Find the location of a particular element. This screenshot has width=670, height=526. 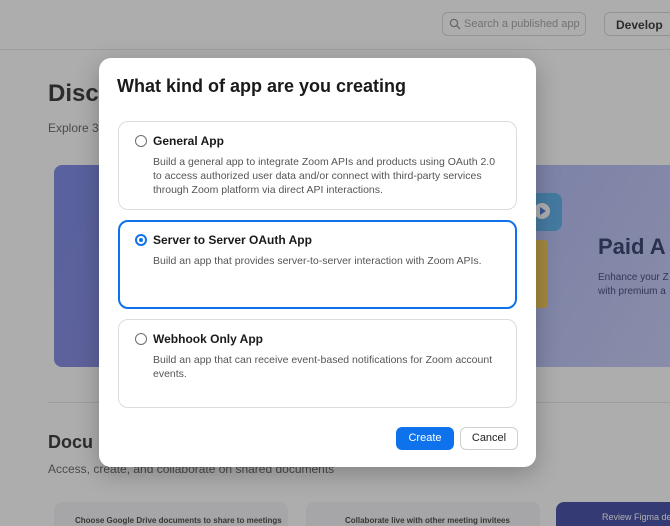

radio-webhook-only-app is located at coordinates (141, 339).